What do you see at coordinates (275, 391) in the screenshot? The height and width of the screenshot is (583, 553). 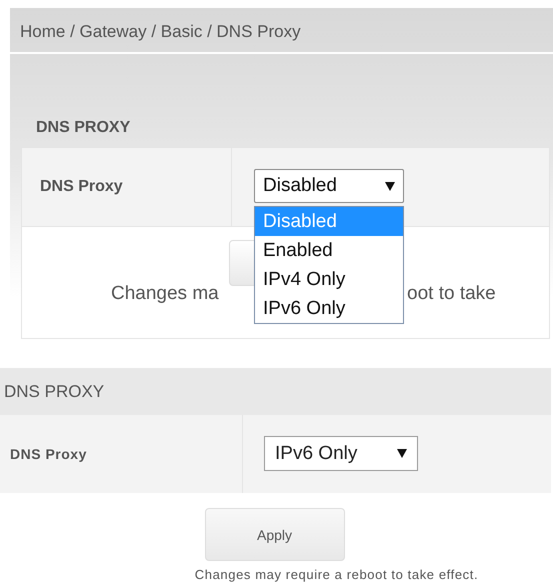 I see `section-header: DNS PROXY` at bounding box center [275, 391].